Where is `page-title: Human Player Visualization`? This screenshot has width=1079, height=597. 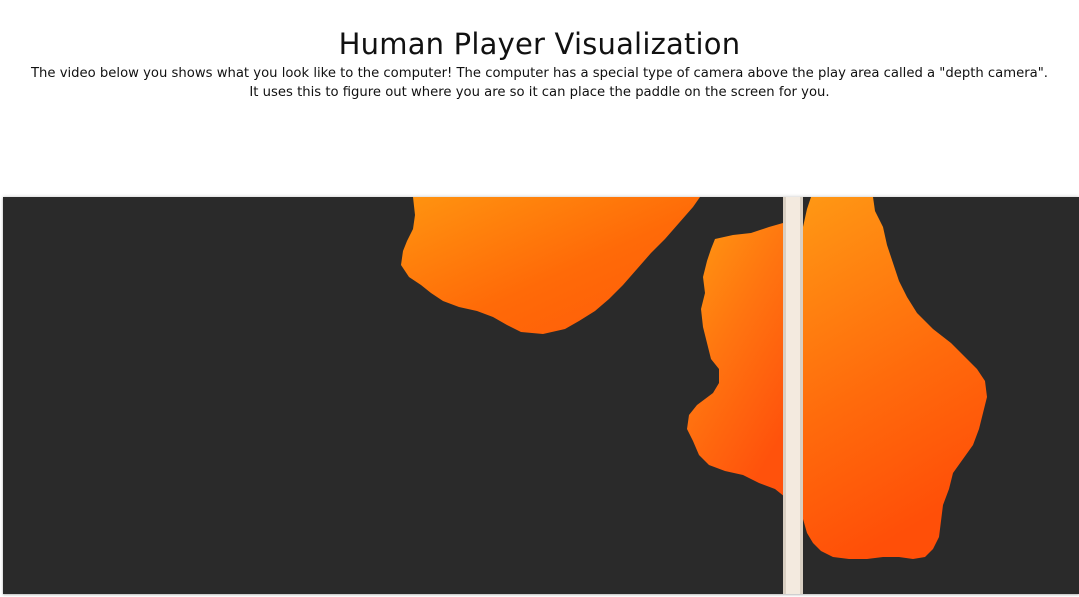
page-title: Human Player Visualization is located at coordinates (539, 44).